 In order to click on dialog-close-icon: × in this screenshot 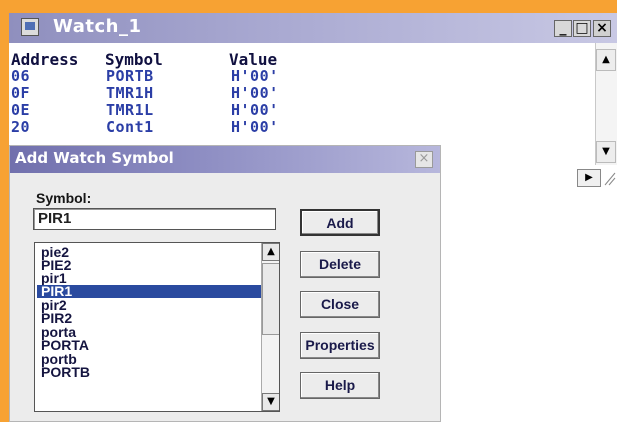, I will do `click(424, 159)`.